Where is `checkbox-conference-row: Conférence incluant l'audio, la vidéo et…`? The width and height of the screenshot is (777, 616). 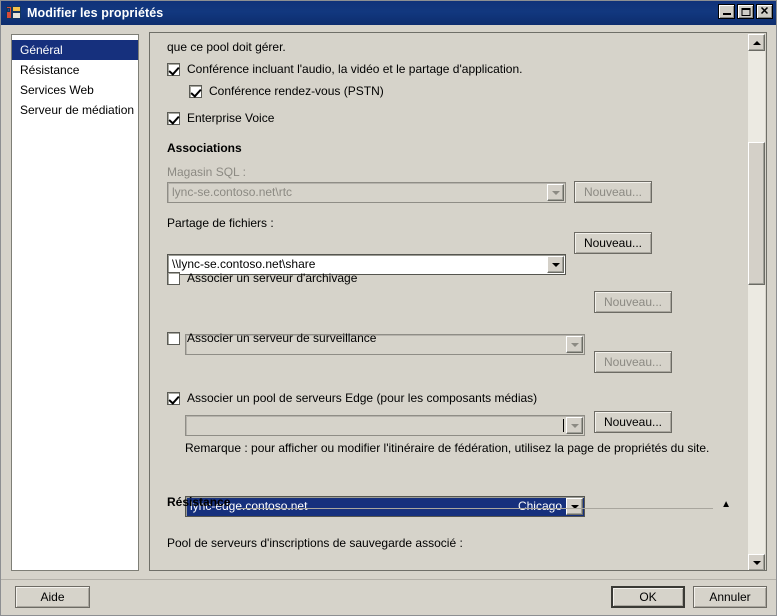 checkbox-conference-row: Conférence incluant l'audio, la vidéo et… is located at coordinates (344, 69).